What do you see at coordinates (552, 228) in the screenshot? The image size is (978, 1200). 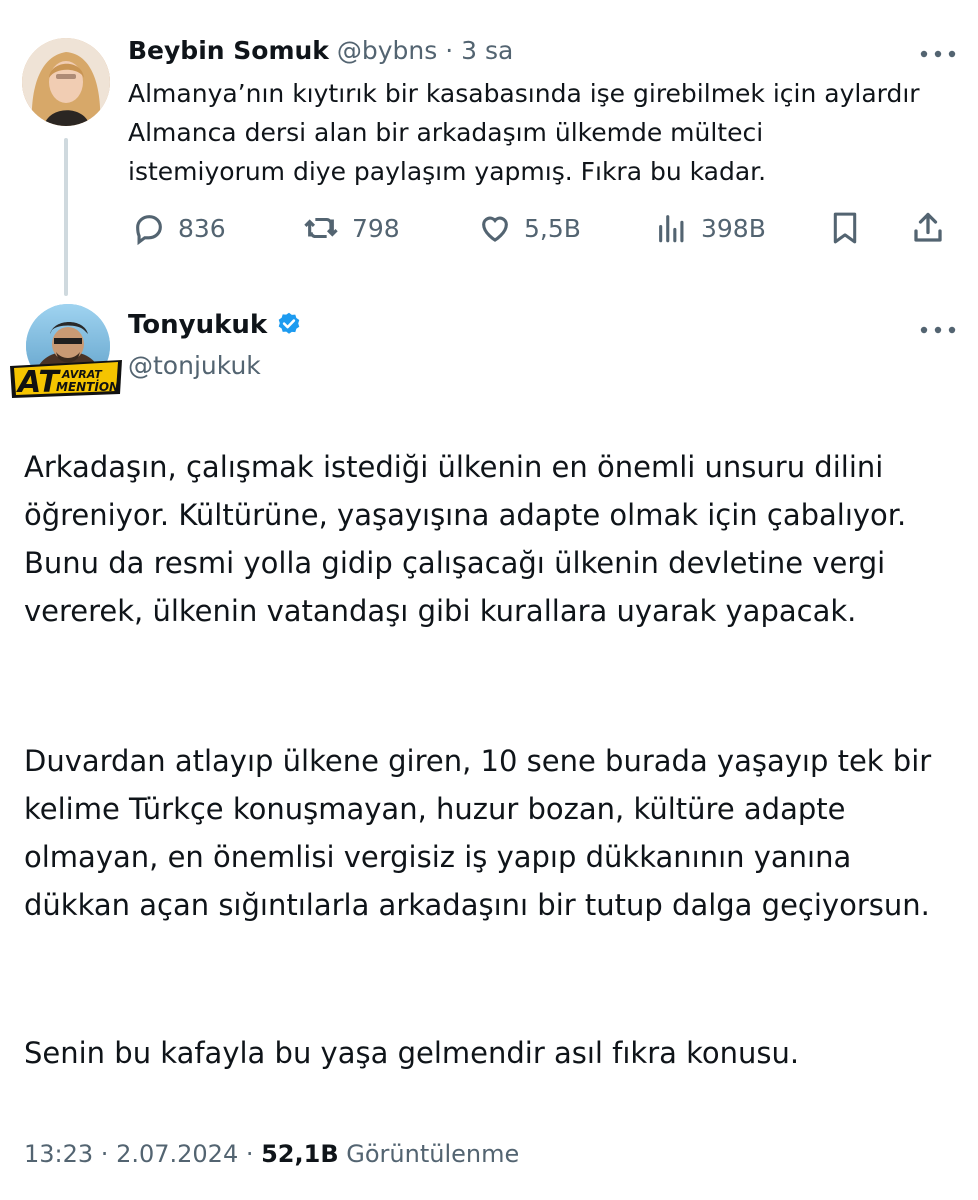 I see `like-count: 5,5B` at bounding box center [552, 228].